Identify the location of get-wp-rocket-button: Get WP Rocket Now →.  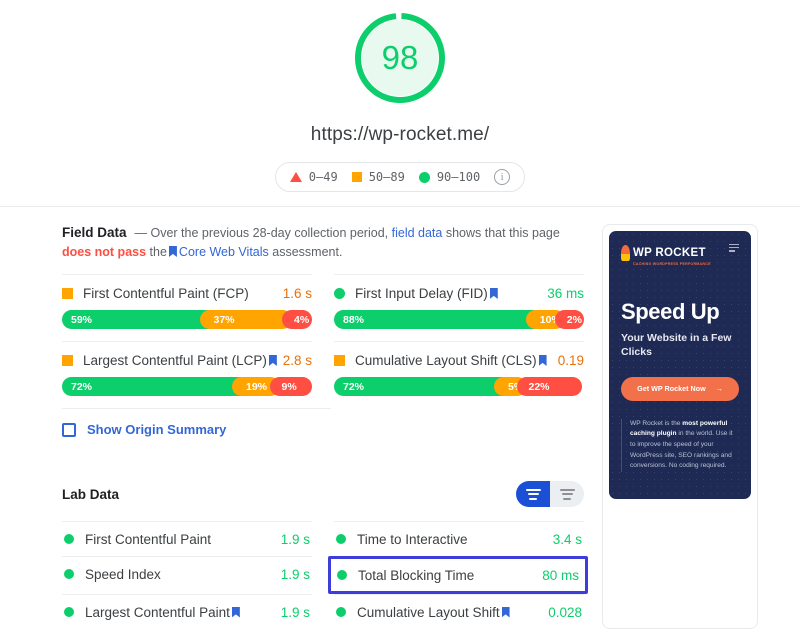
(680, 388).